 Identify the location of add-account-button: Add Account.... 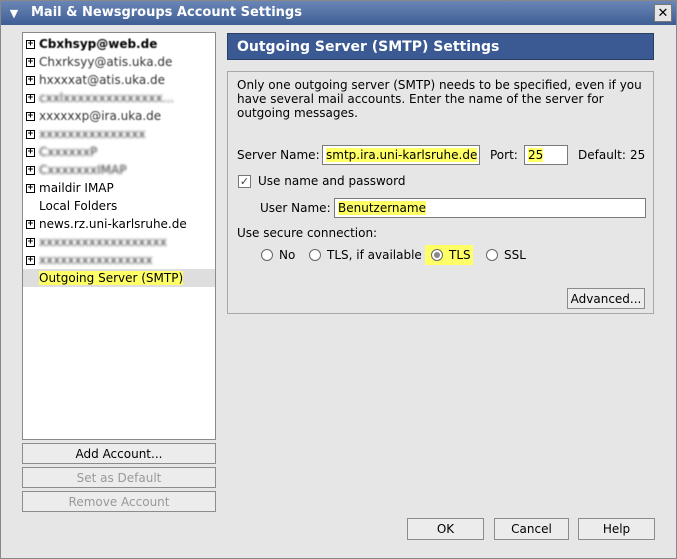
(119, 453).